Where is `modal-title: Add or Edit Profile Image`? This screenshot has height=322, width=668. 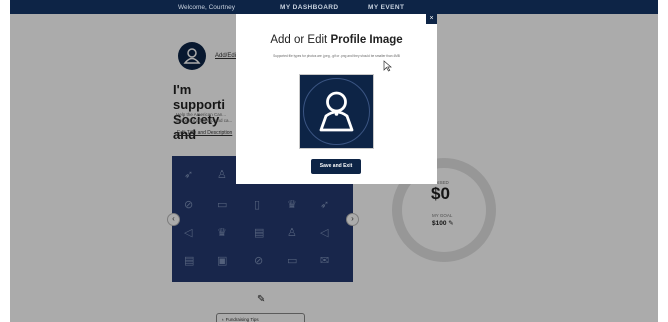
modal-title: Add or Edit Profile Image is located at coordinates (336, 40).